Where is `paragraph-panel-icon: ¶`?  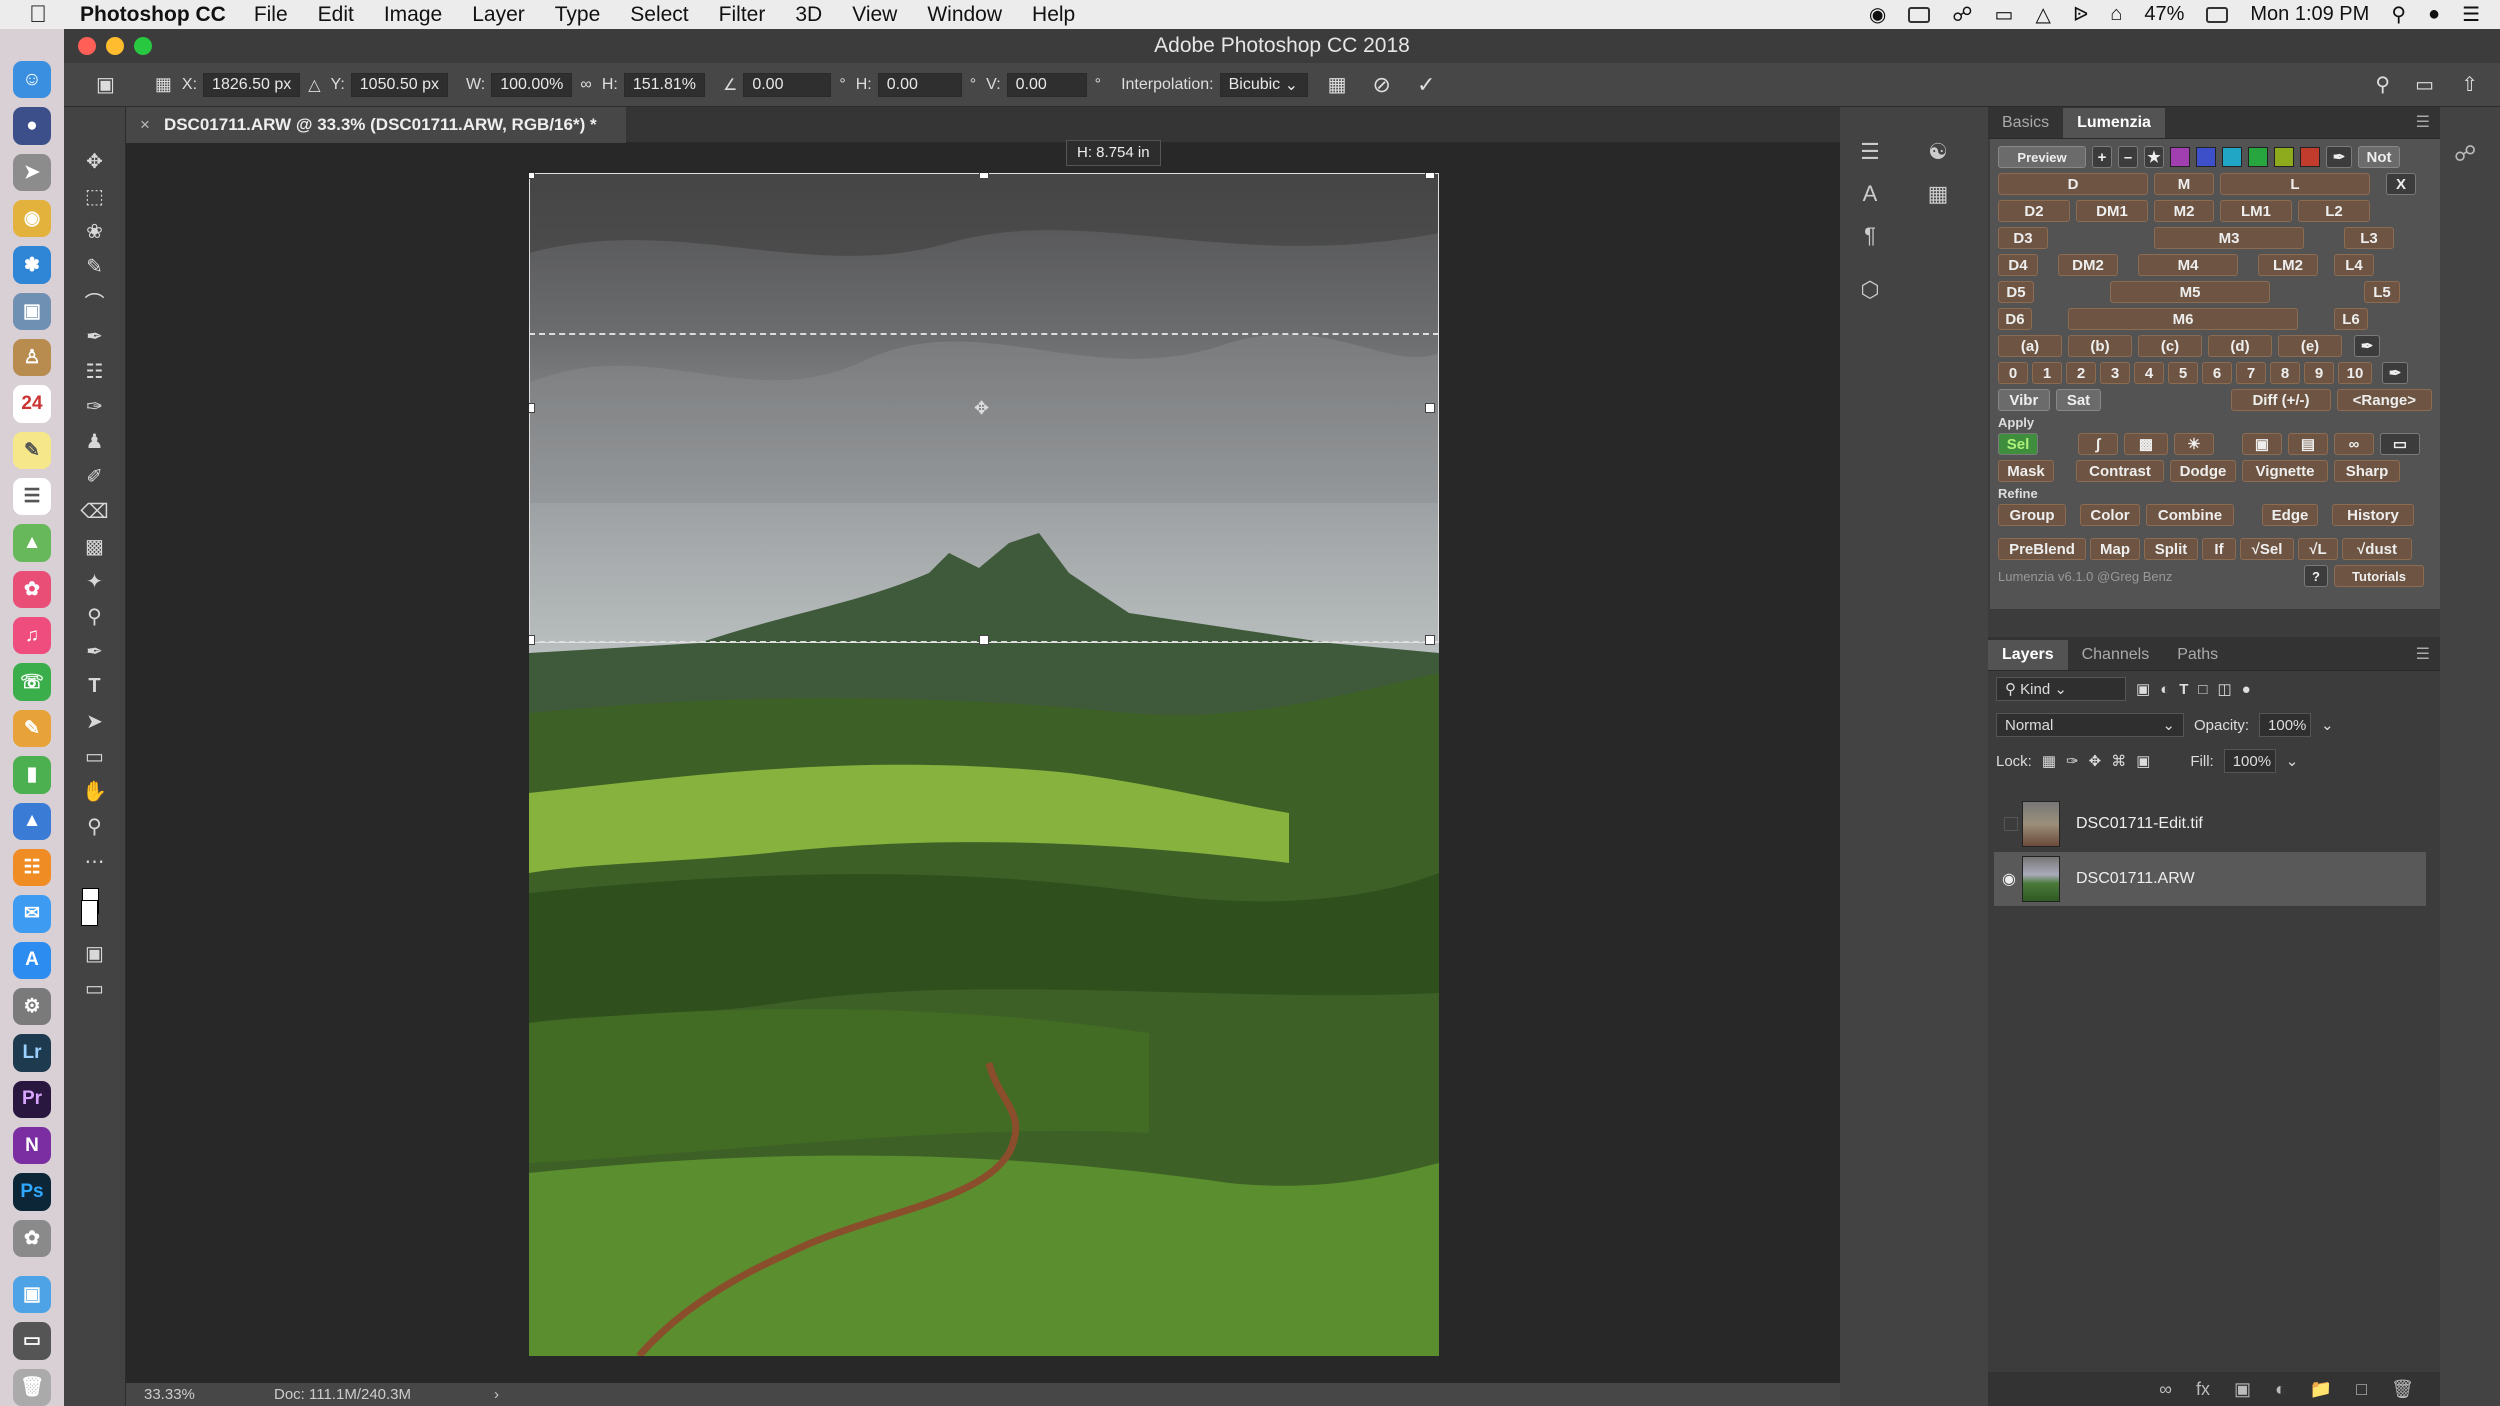
paragraph-panel-icon: ¶ is located at coordinates (1870, 236).